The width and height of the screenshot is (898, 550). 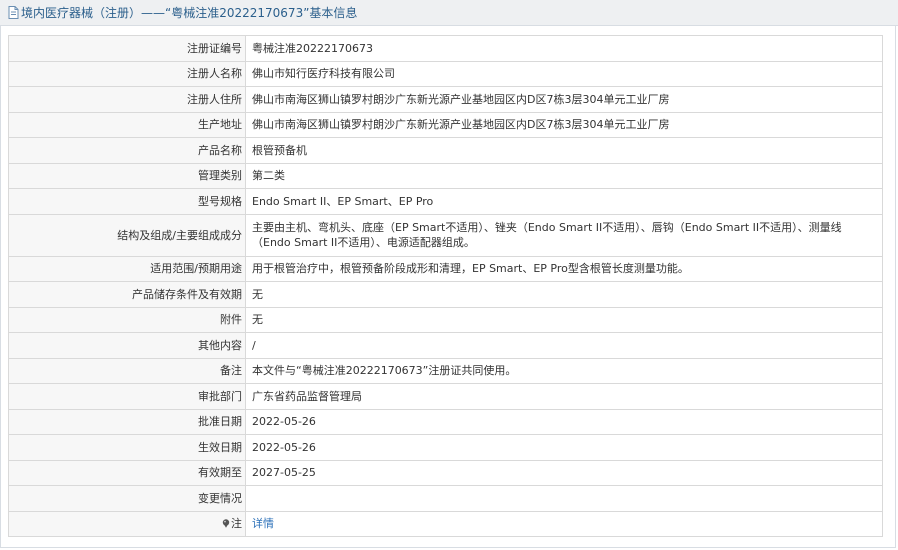 I want to click on table-row: 注册证编号 粤械注准20222170673, so click(x=445, y=48).